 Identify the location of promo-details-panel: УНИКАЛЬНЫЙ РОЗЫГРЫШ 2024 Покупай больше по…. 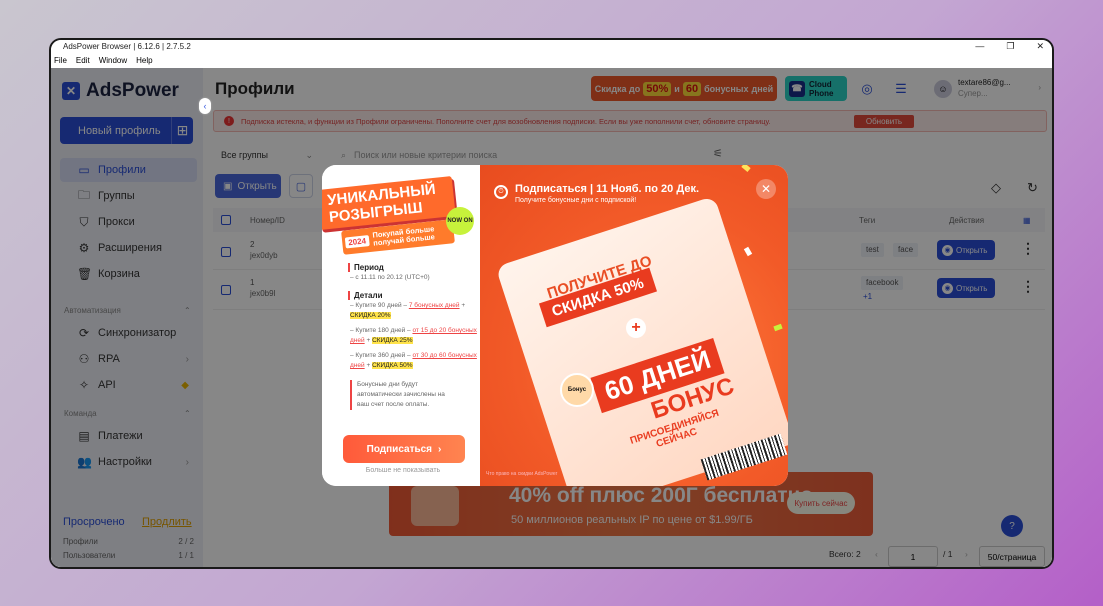
(401, 325).